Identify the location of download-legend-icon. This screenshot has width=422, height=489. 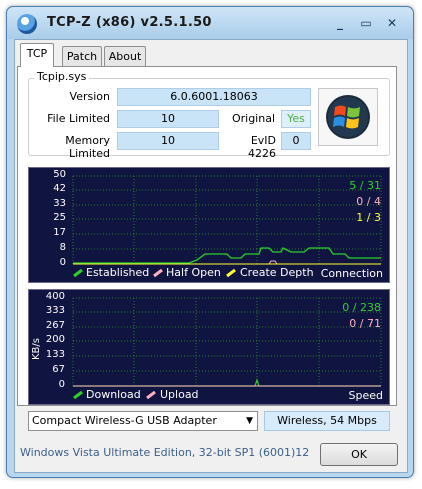
(78, 395).